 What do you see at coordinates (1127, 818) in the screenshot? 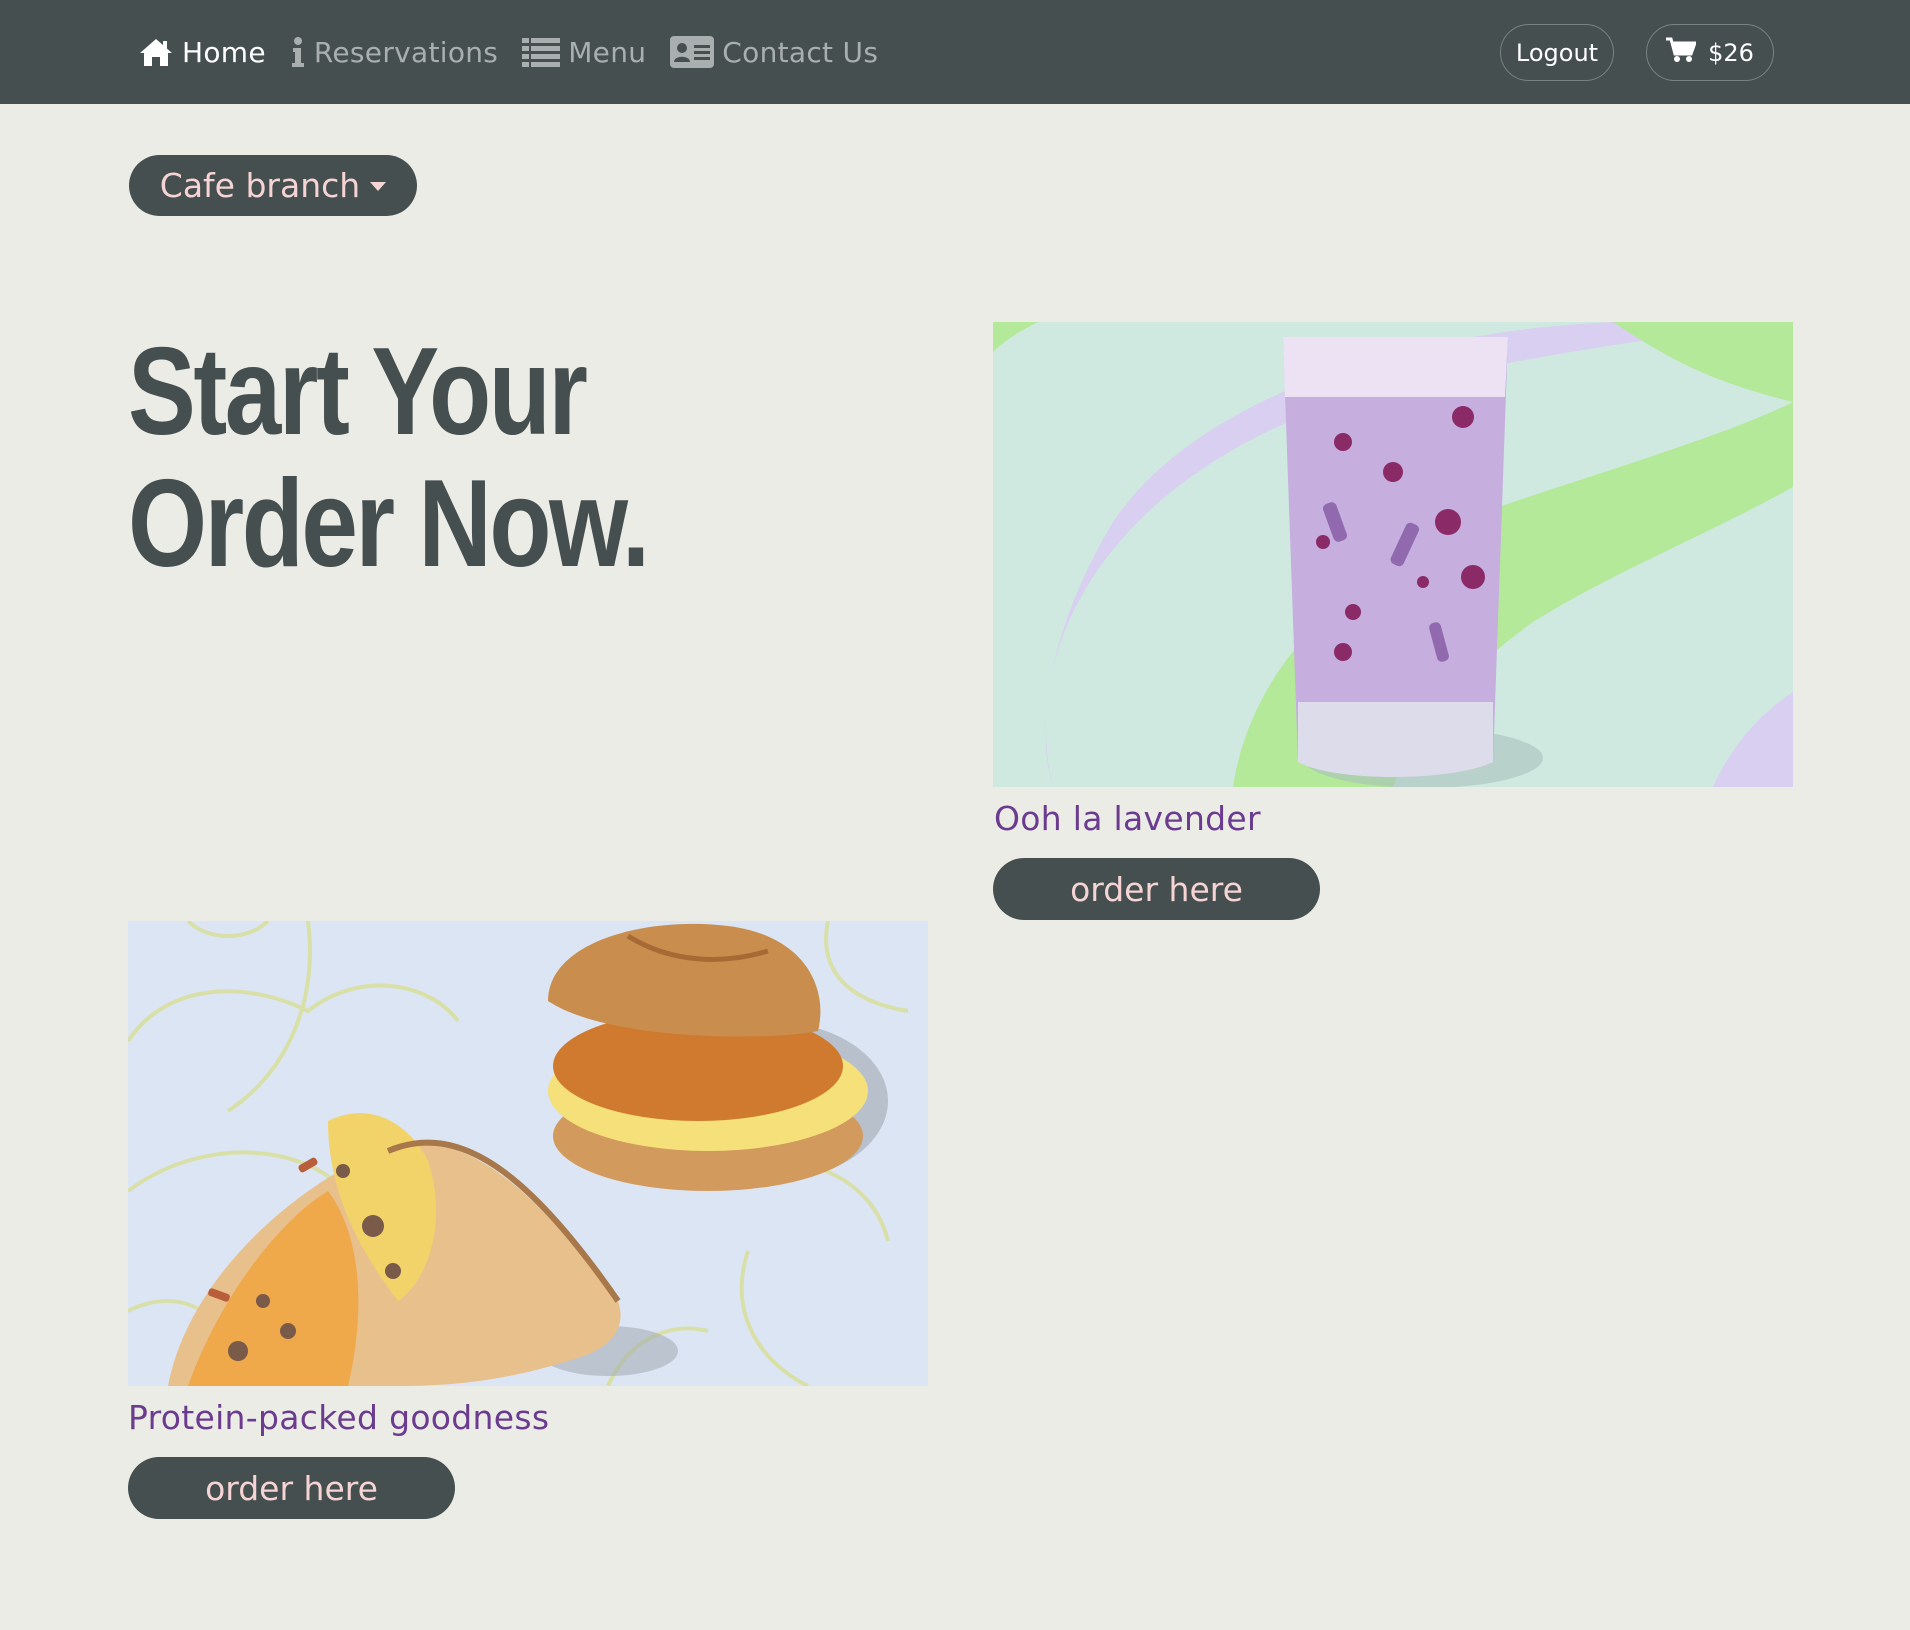
I see `card-title: Ooh la lavender` at bounding box center [1127, 818].